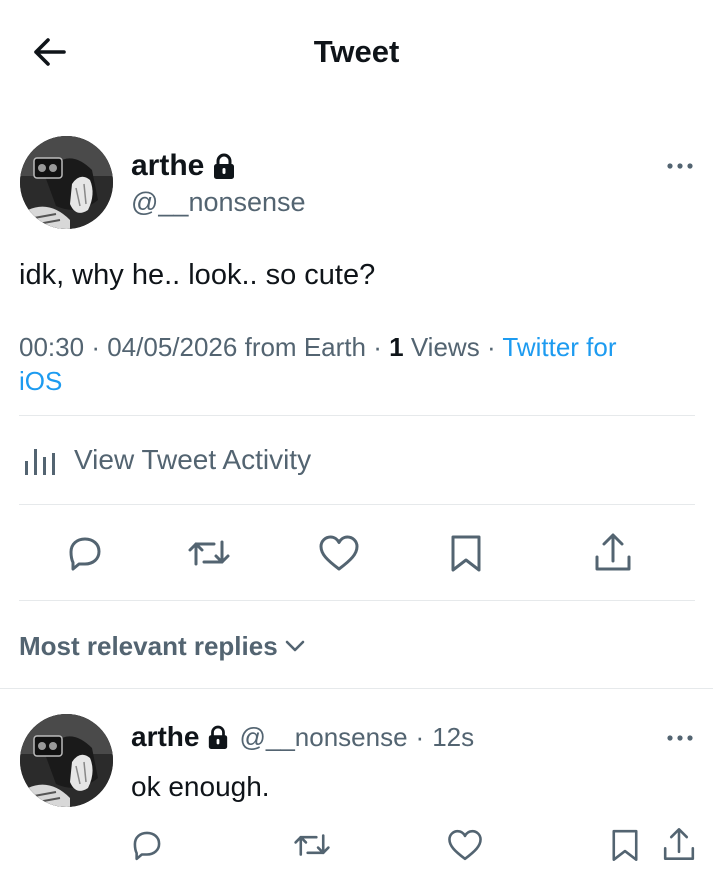 The image size is (713, 883). I want to click on reply-text: ok enough., so click(200, 786).